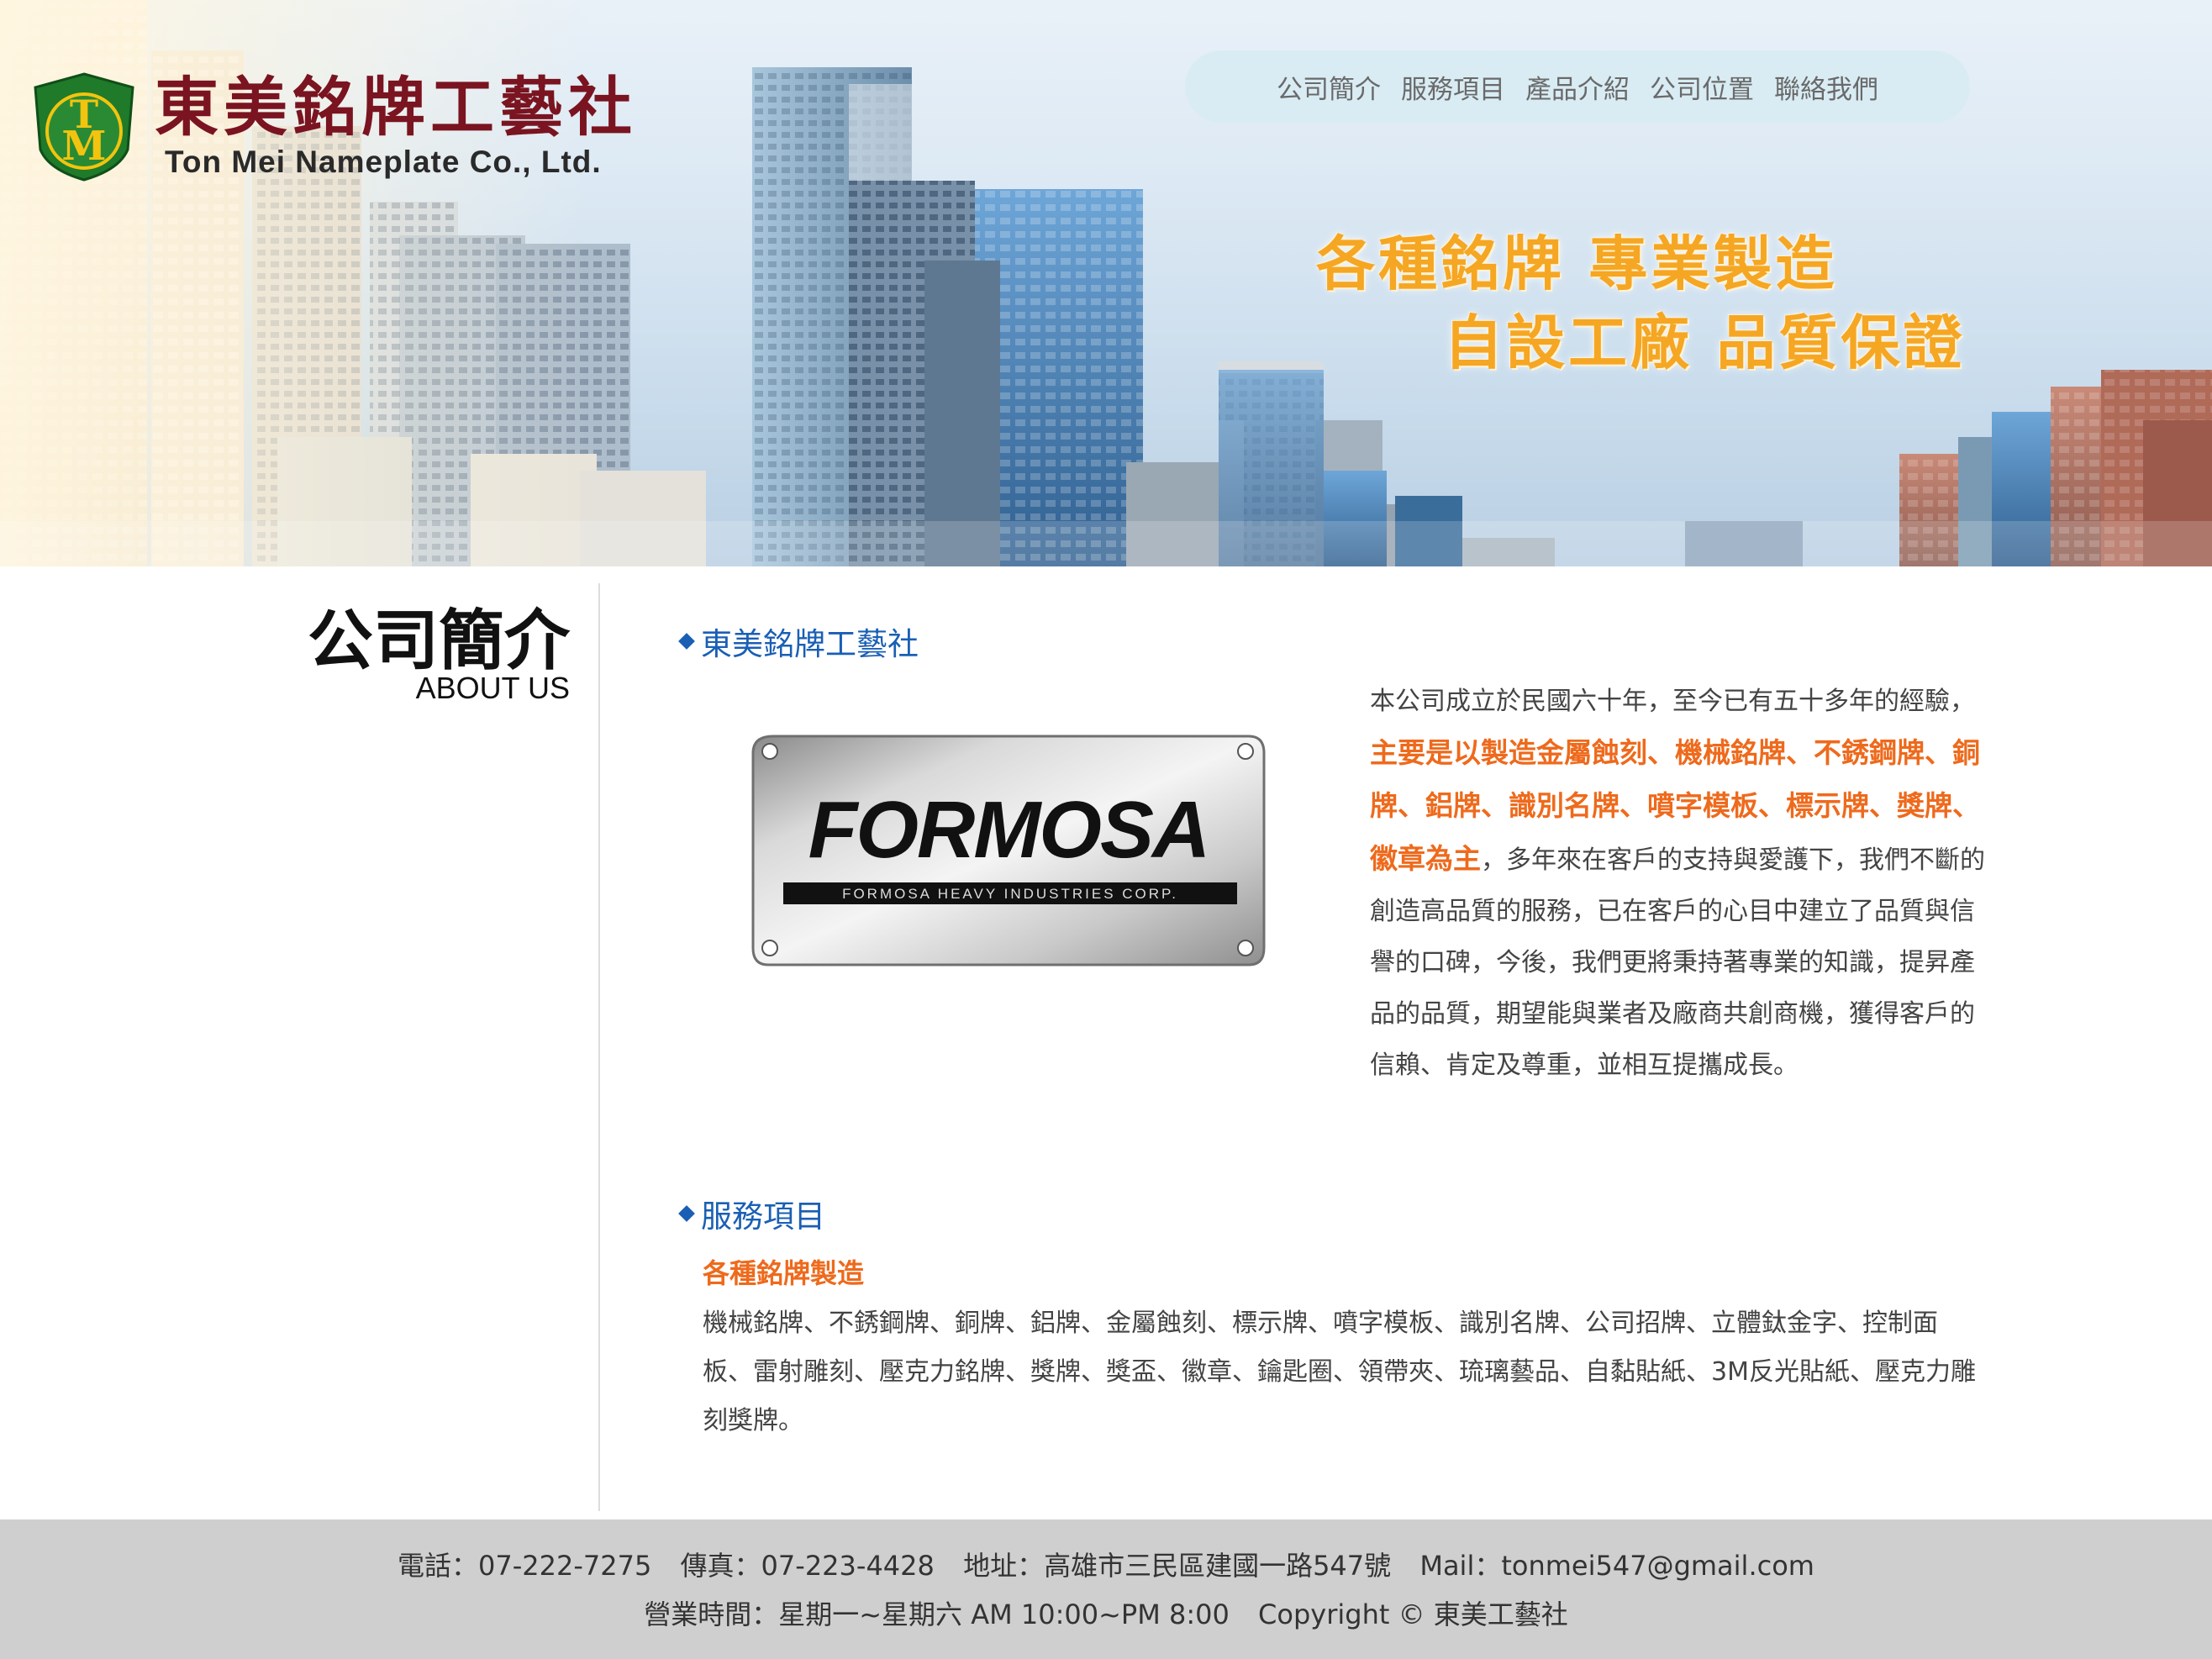  Describe the element at coordinates (1705, 342) in the screenshot. I see `slogan-line-2: 自設工廠 品質保證` at that location.